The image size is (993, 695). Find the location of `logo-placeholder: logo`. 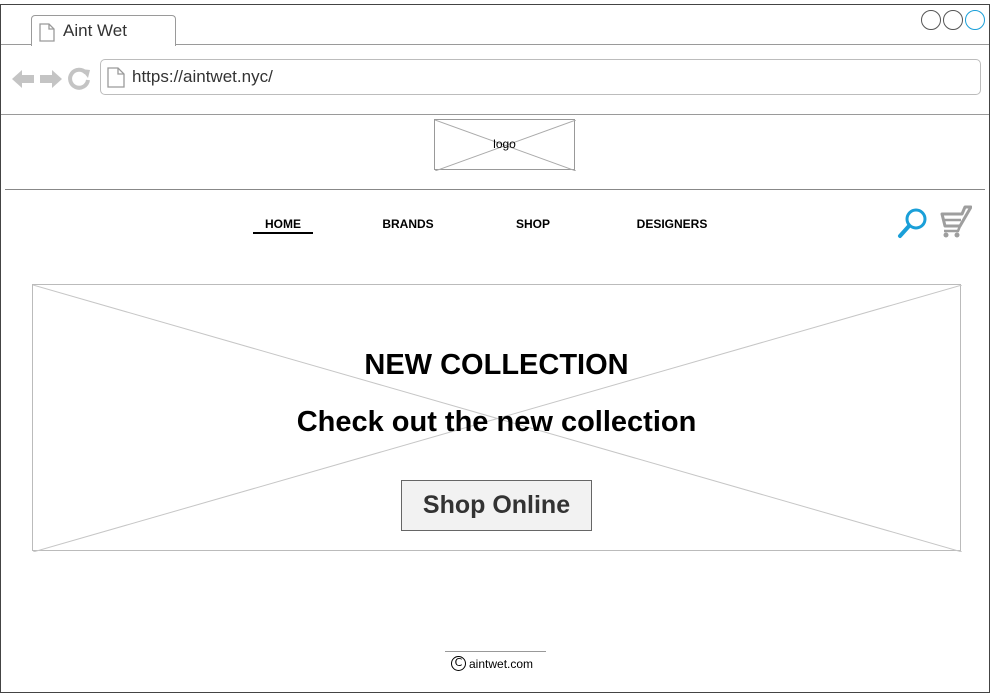

logo-placeholder: logo is located at coordinates (505, 145).